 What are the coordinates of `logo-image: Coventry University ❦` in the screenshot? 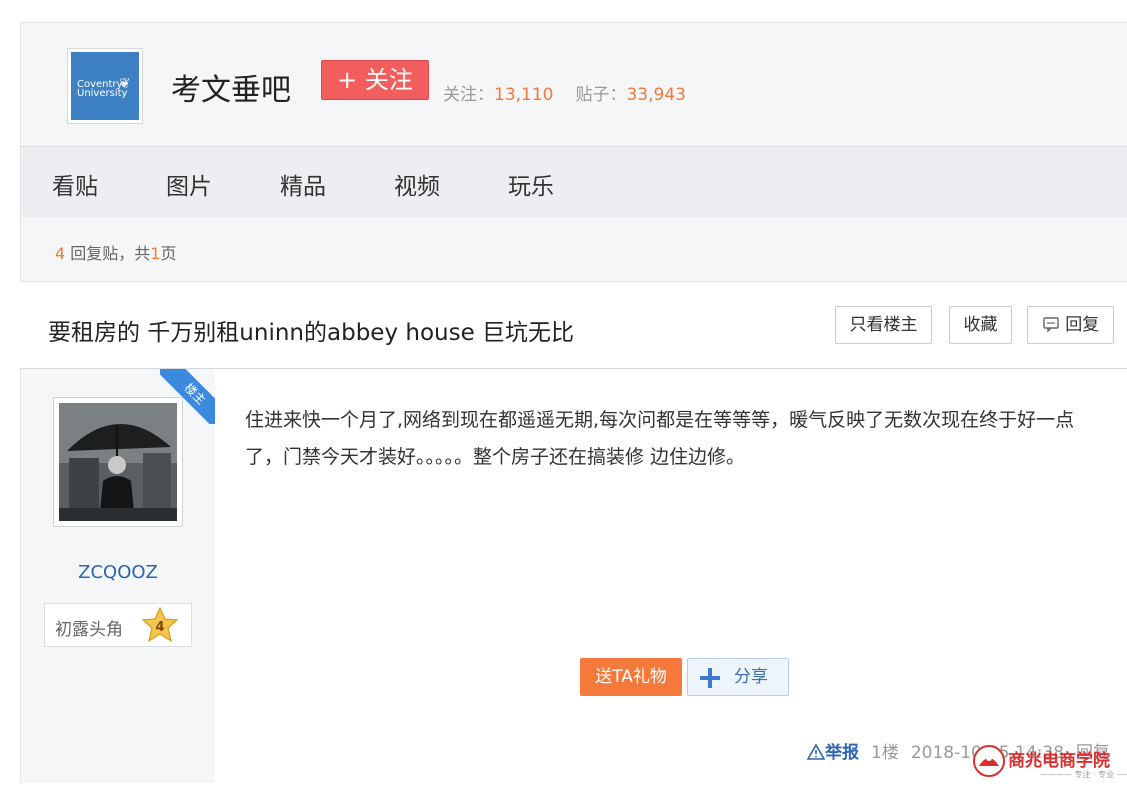 It's located at (105, 86).